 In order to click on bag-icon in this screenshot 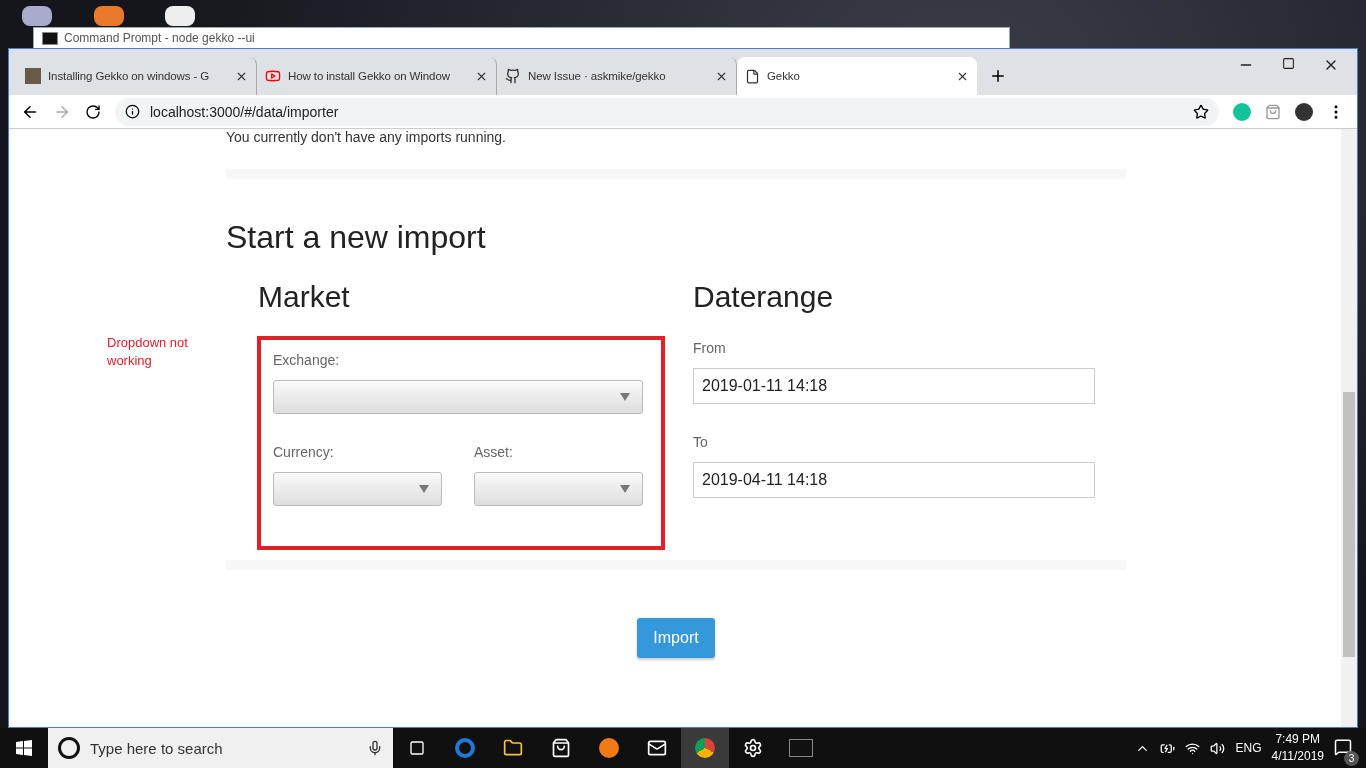, I will do `click(1273, 111)`.